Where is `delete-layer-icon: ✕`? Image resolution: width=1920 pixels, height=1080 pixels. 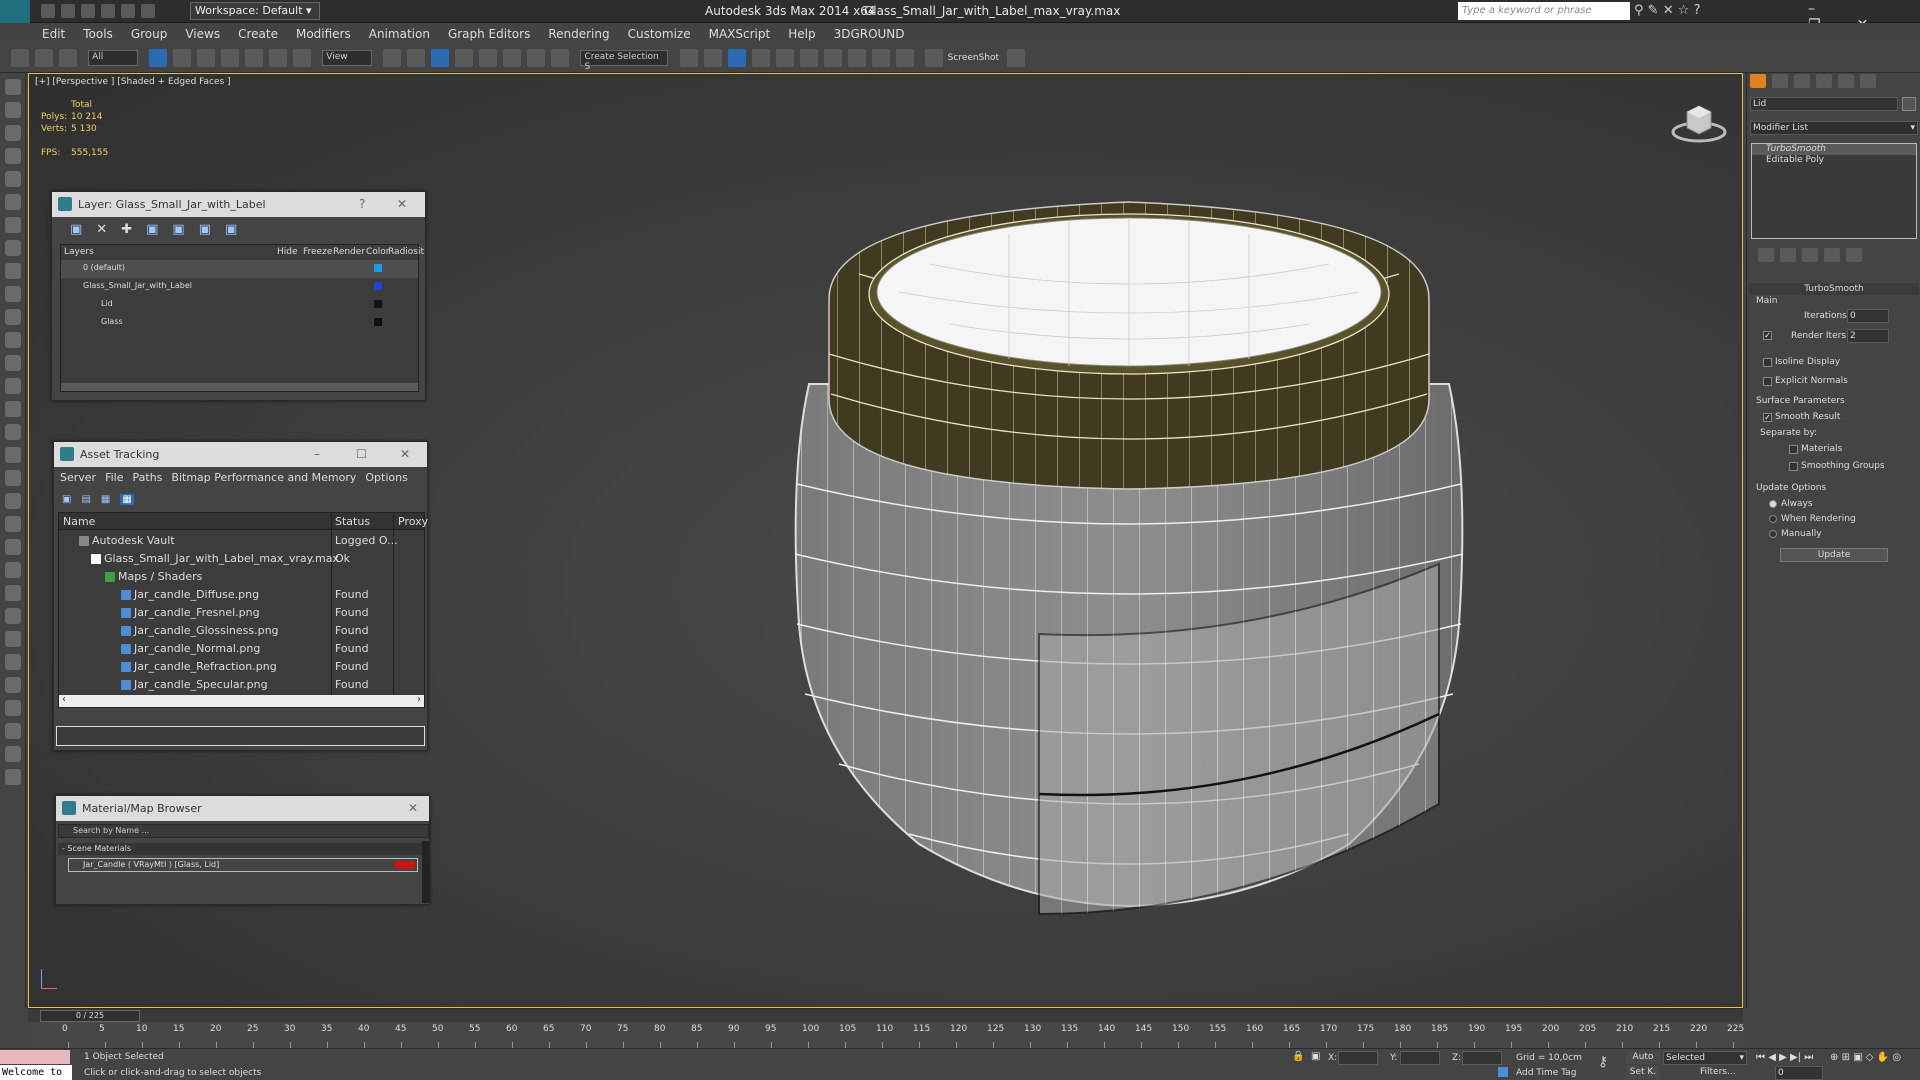
delete-layer-icon: ✕ is located at coordinates (101, 229).